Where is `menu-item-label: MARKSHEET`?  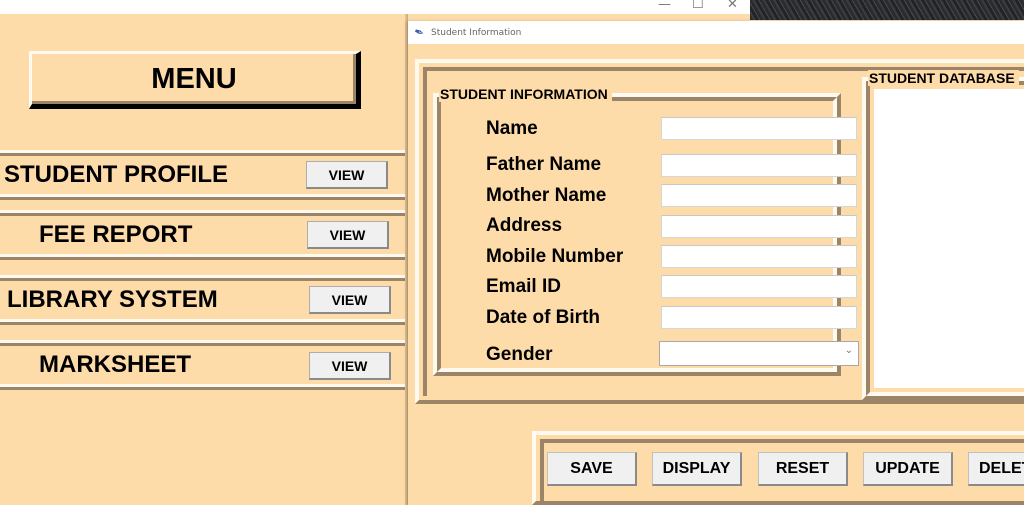 menu-item-label: MARKSHEET is located at coordinates (115, 364).